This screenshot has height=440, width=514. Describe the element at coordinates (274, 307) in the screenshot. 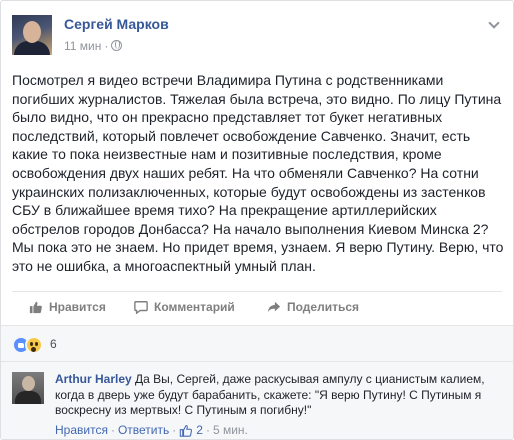

I see `share-icon` at that location.